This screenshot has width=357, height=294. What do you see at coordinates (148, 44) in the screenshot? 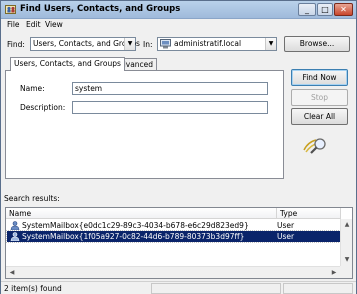
I see `in-label: In:` at bounding box center [148, 44].